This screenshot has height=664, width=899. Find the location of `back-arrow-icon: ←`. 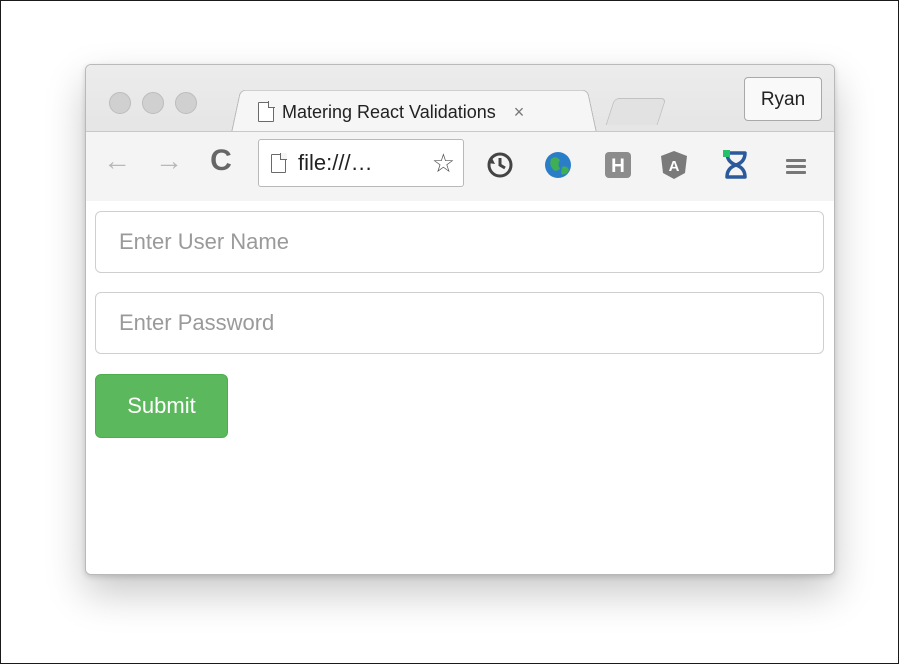

back-arrow-icon: ← is located at coordinates (117, 161).